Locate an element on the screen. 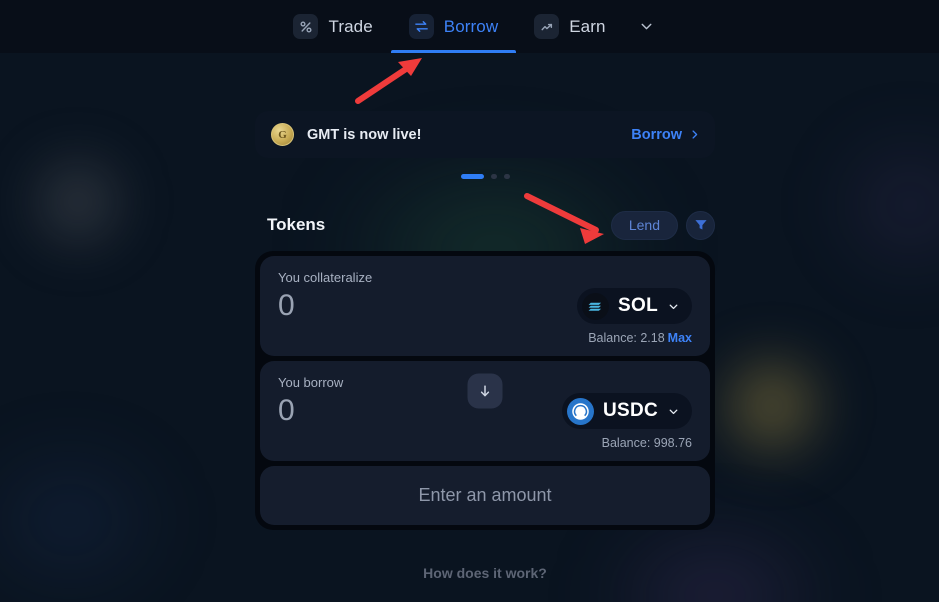 The width and height of the screenshot is (939, 602). collateralize-label: You collateralize is located at coordinates (325, 277).